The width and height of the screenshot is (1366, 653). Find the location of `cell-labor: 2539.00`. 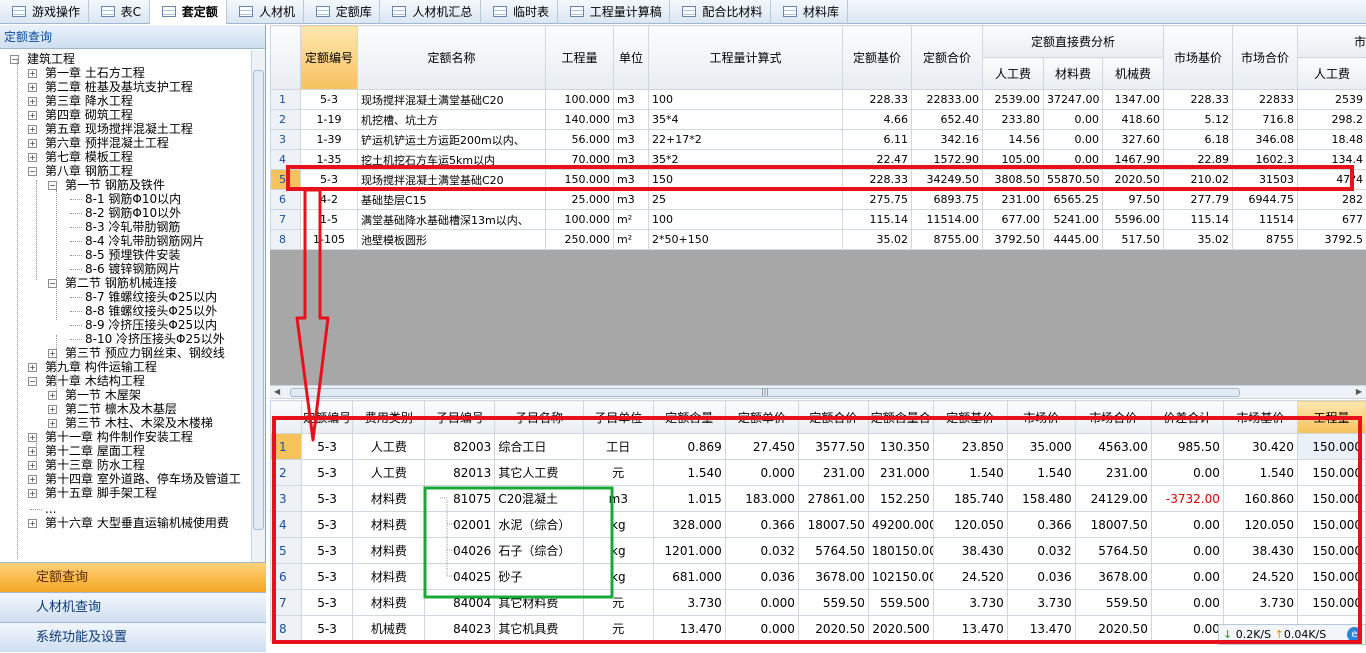

cell-labor: 2539.00 is located at coordinates (1013, 100).